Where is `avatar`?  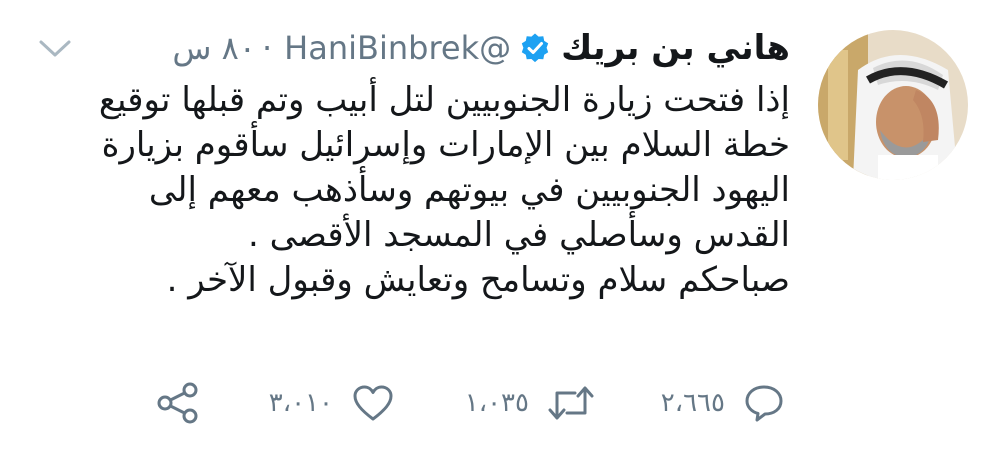
avatar is located at coordinates (893, 105).